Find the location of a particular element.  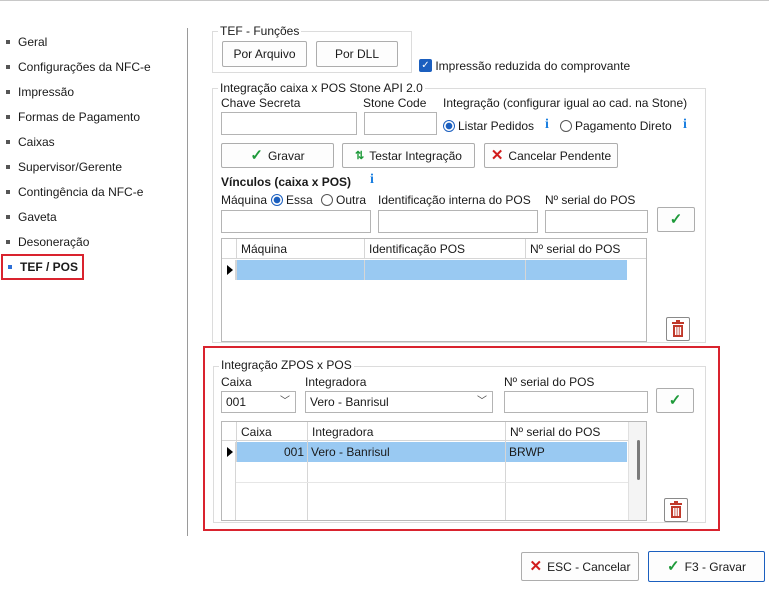

identificacao-label: Identificação interna do POS is located at coordinates (454, 200).